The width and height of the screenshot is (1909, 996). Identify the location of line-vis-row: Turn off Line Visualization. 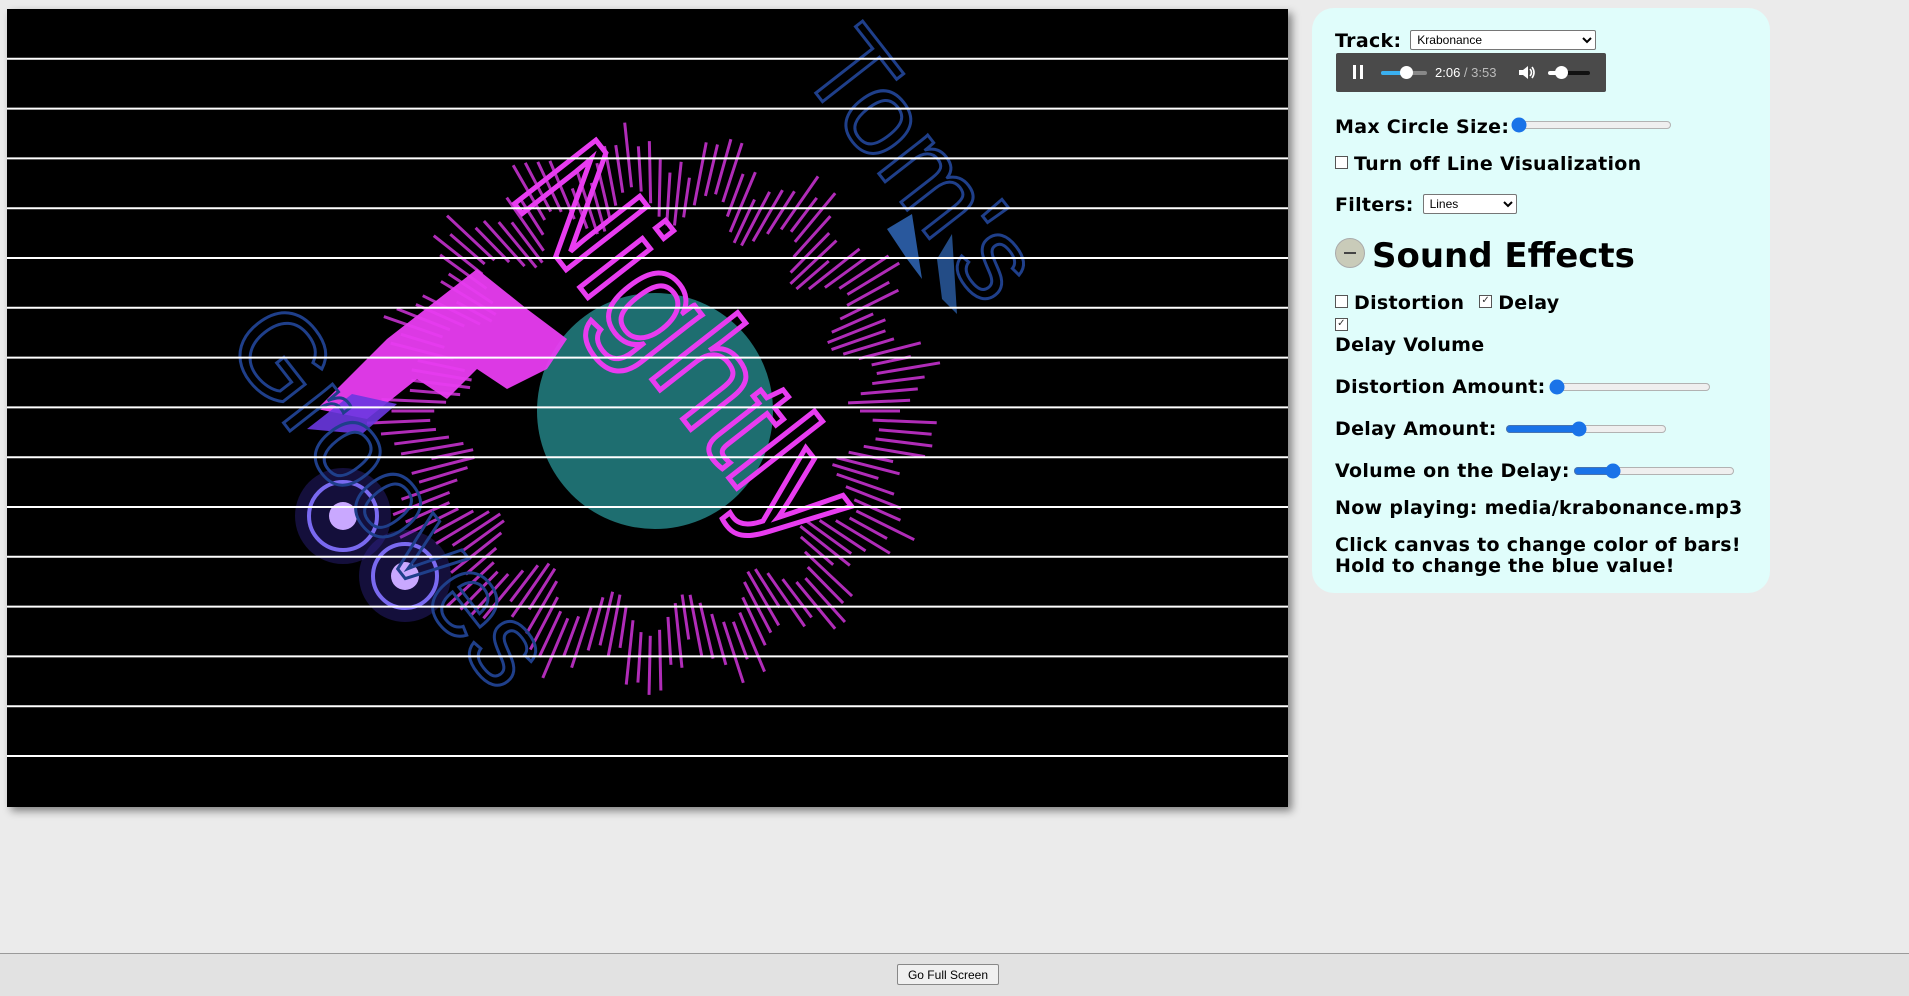
(1488, 164).